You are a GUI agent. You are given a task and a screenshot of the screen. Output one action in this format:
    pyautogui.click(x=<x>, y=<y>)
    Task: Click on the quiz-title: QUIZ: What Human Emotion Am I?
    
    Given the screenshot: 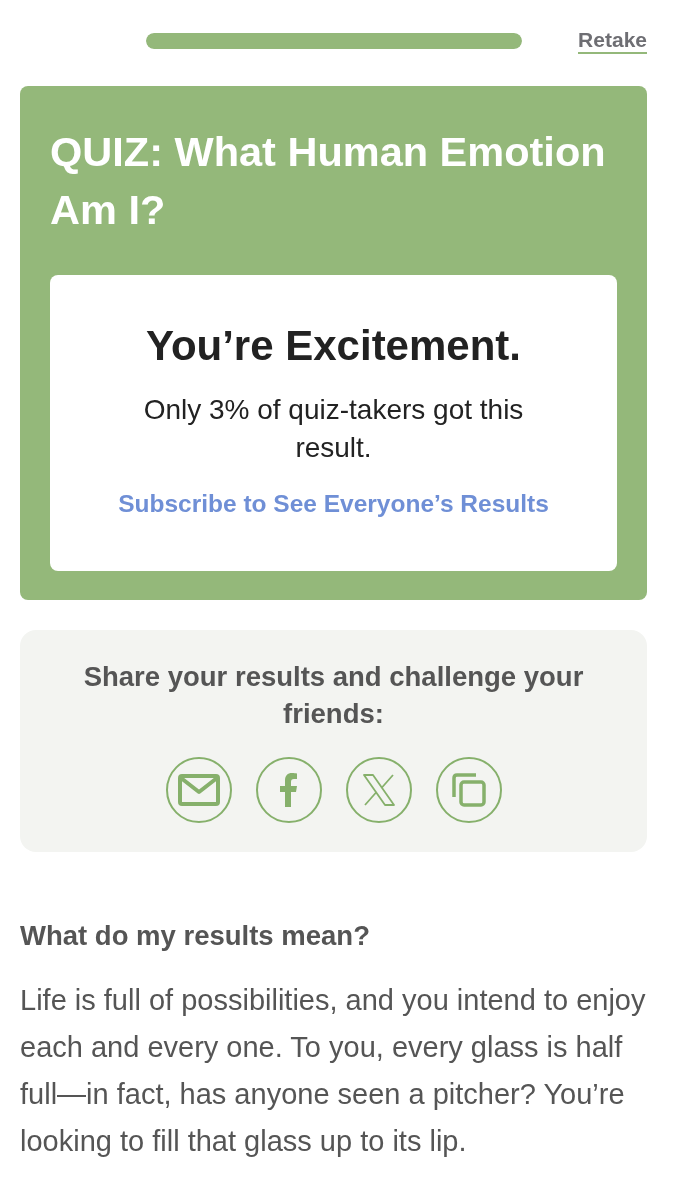 What is the action you would take?
    pyautogui.click(x=328, y=181)
    